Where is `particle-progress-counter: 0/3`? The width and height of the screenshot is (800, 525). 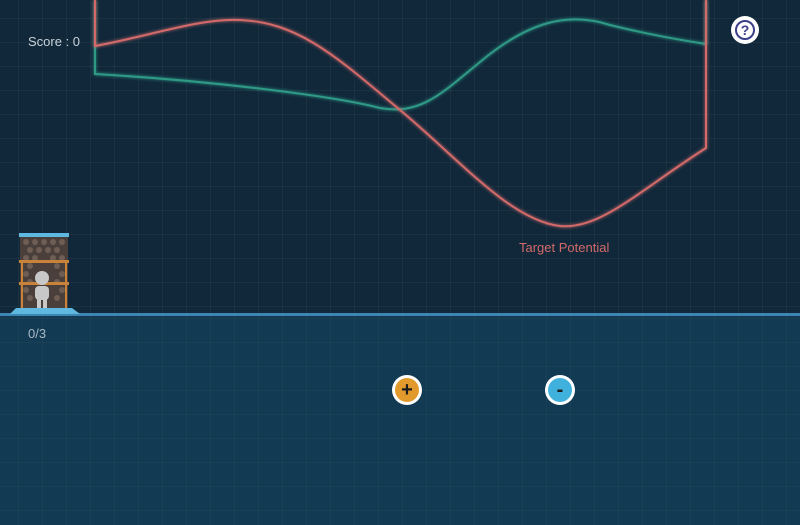 particle-progress-counter: 0/3 is located at coordinates (37, 333).